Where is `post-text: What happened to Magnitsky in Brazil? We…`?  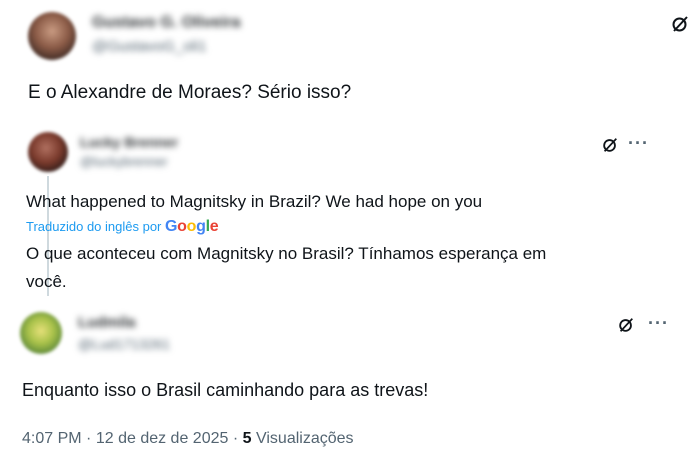
post-text: What happened to Magnitsky in Brazil? We… is located at coordinates (254, 201).